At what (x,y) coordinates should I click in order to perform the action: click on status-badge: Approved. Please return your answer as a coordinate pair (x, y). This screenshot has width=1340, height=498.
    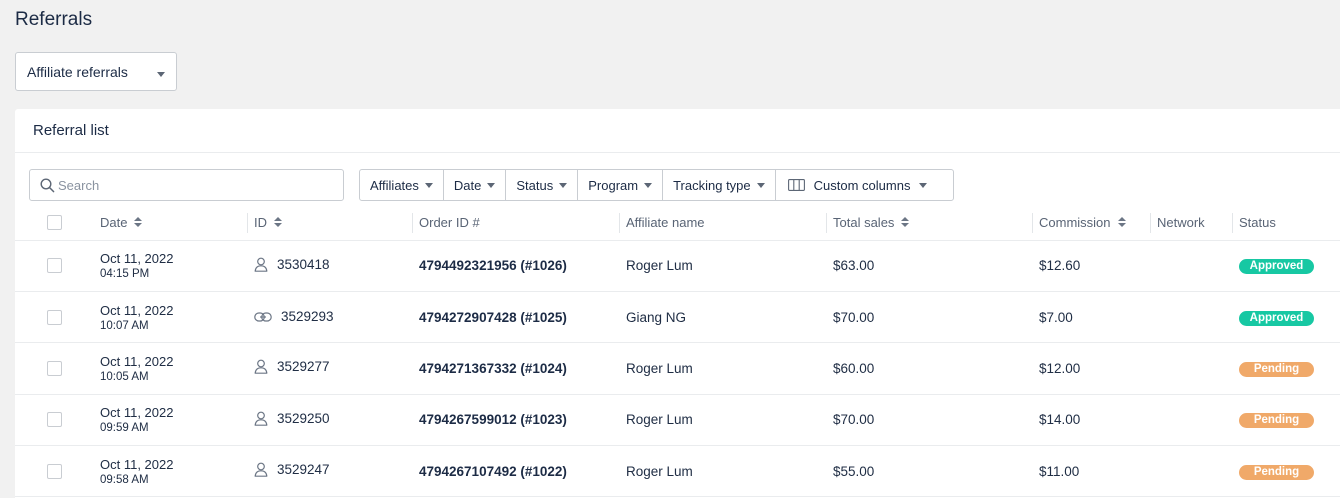
    Looking at the image, I should click on (1276, 267).